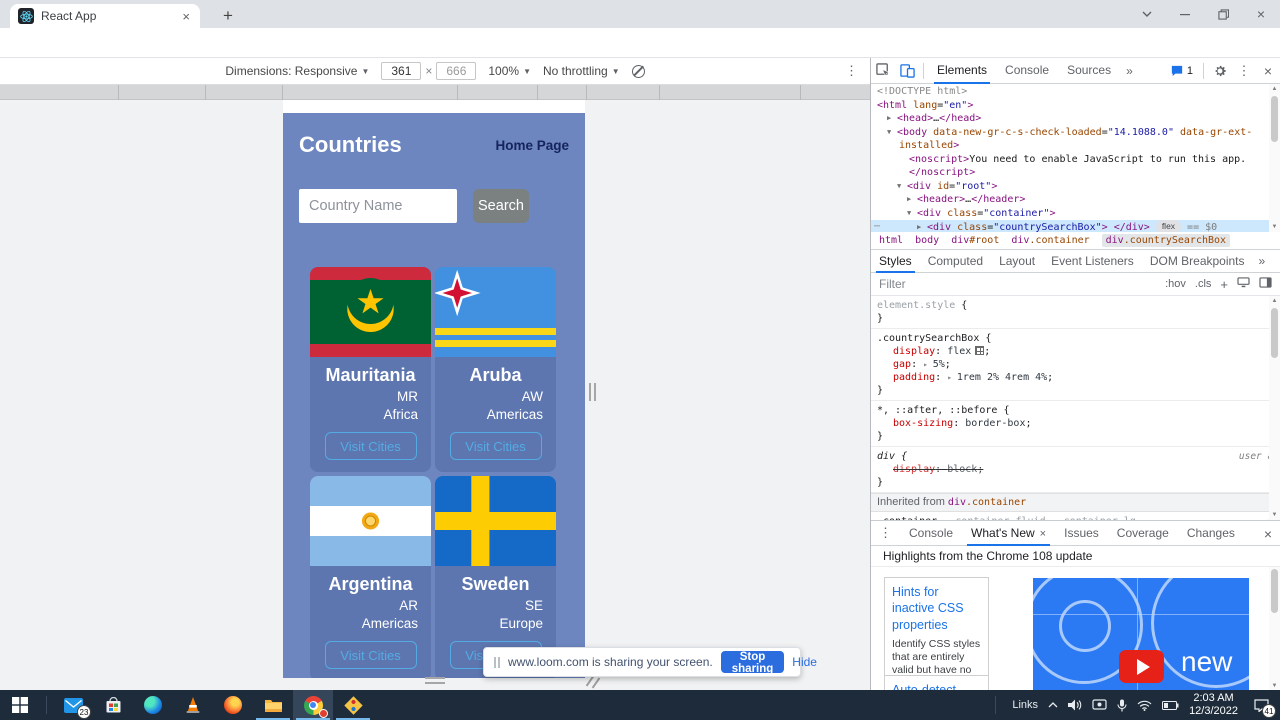  What do you see at coordinates (877, 226) in the screenshot?
I see `overflow-dots-icon: ⋯` at bounding box center [877, 226].